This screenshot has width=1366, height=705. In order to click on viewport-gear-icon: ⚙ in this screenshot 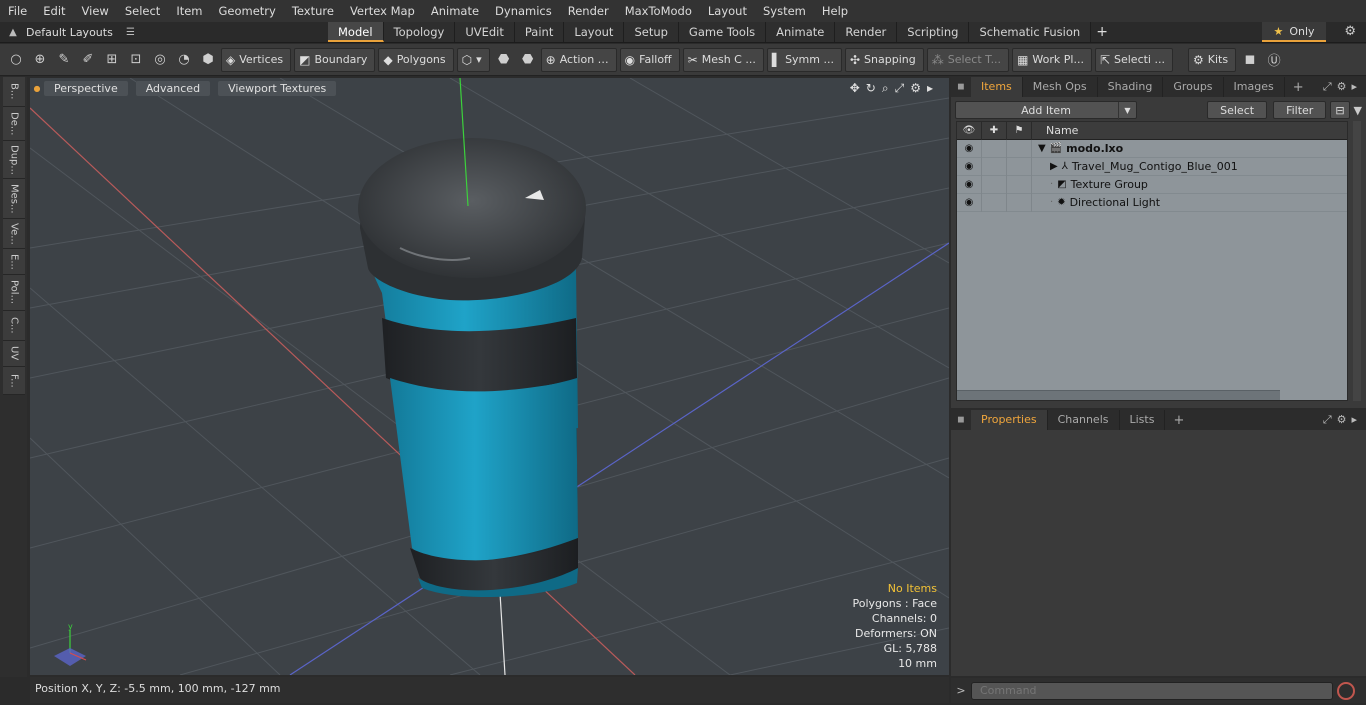, I will do `click(915, 88)`.